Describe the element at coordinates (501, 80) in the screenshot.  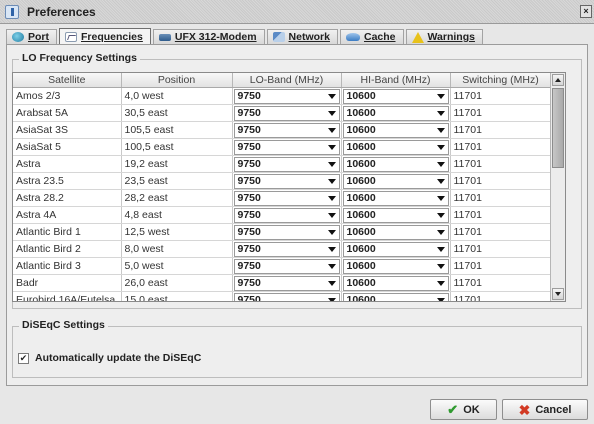
I see `column-header-switching: Switching (MHz)` at that location.